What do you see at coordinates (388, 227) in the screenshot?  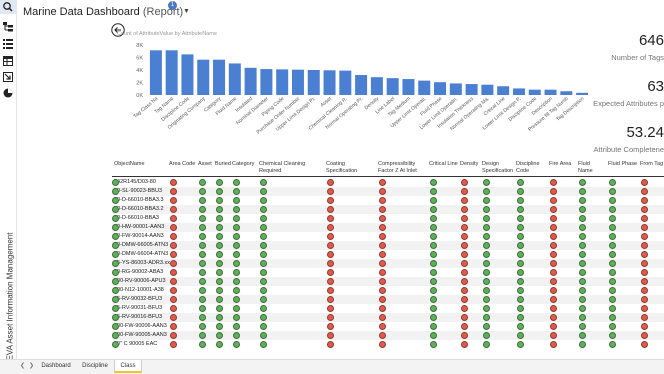 I see `table-row: 50-HW-90001-AAN3` at bounding box center [388, 227].